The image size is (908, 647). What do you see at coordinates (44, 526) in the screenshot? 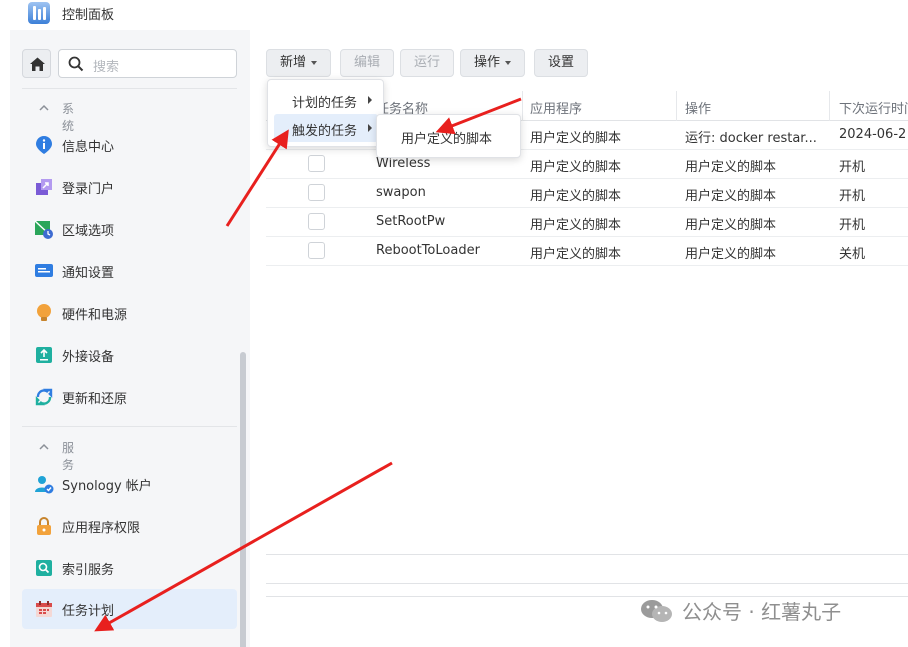
I see `lock-icon` at bounding box center [44, 526].